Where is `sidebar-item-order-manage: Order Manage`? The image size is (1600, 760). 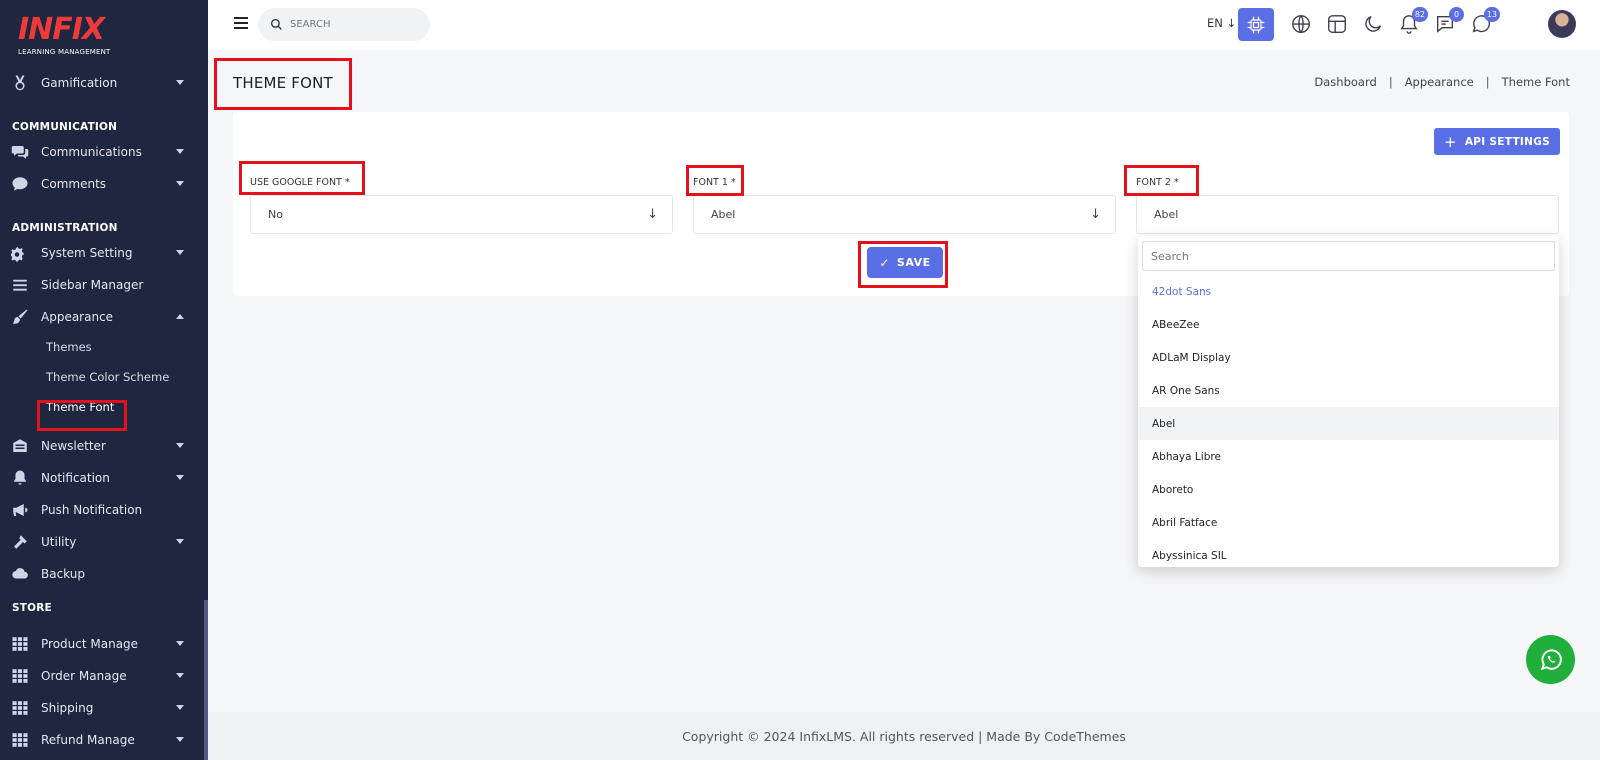 sidebar-item-order-manage: Order Manage is located at coordinates (102, 676).